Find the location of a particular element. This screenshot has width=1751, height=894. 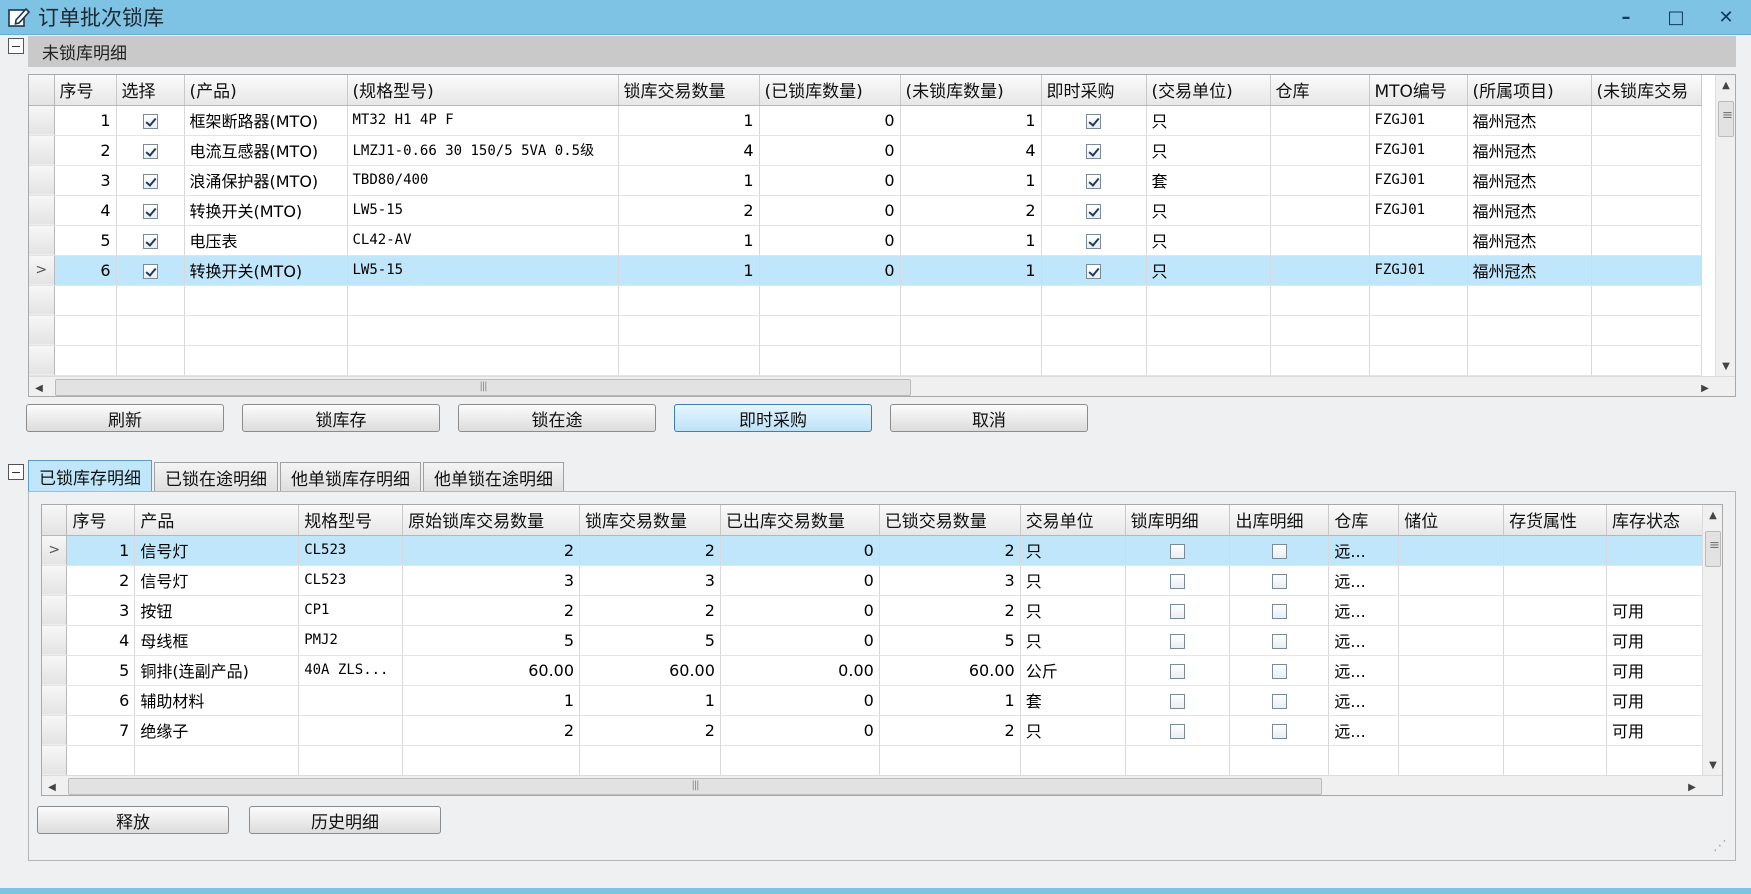

collapse-lower-icon is located at coordinates (16, 472).